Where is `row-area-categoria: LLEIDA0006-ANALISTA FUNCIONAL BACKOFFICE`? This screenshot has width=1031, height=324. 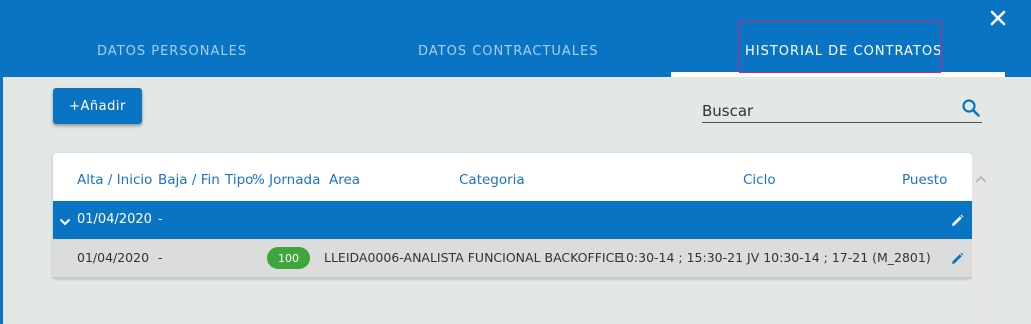
row-area-categoria: LLEIDA0006-ANALISTA FUNCIONAL BACKOFFICE is located at coordinates (473, 257).